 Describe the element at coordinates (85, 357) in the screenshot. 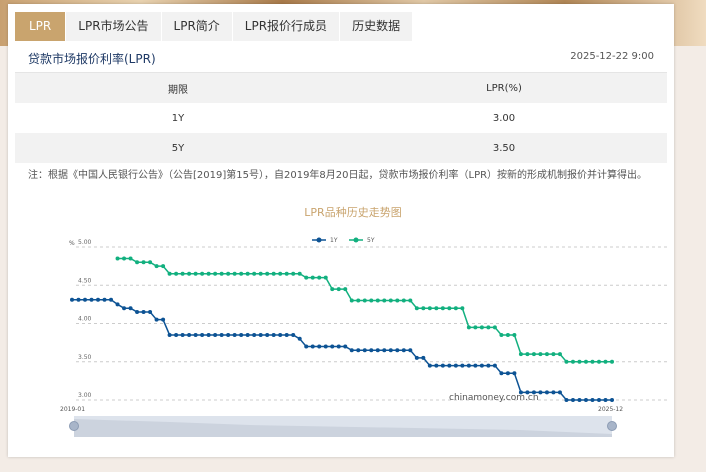

I see `y-tick-label: 3.50` at that location.